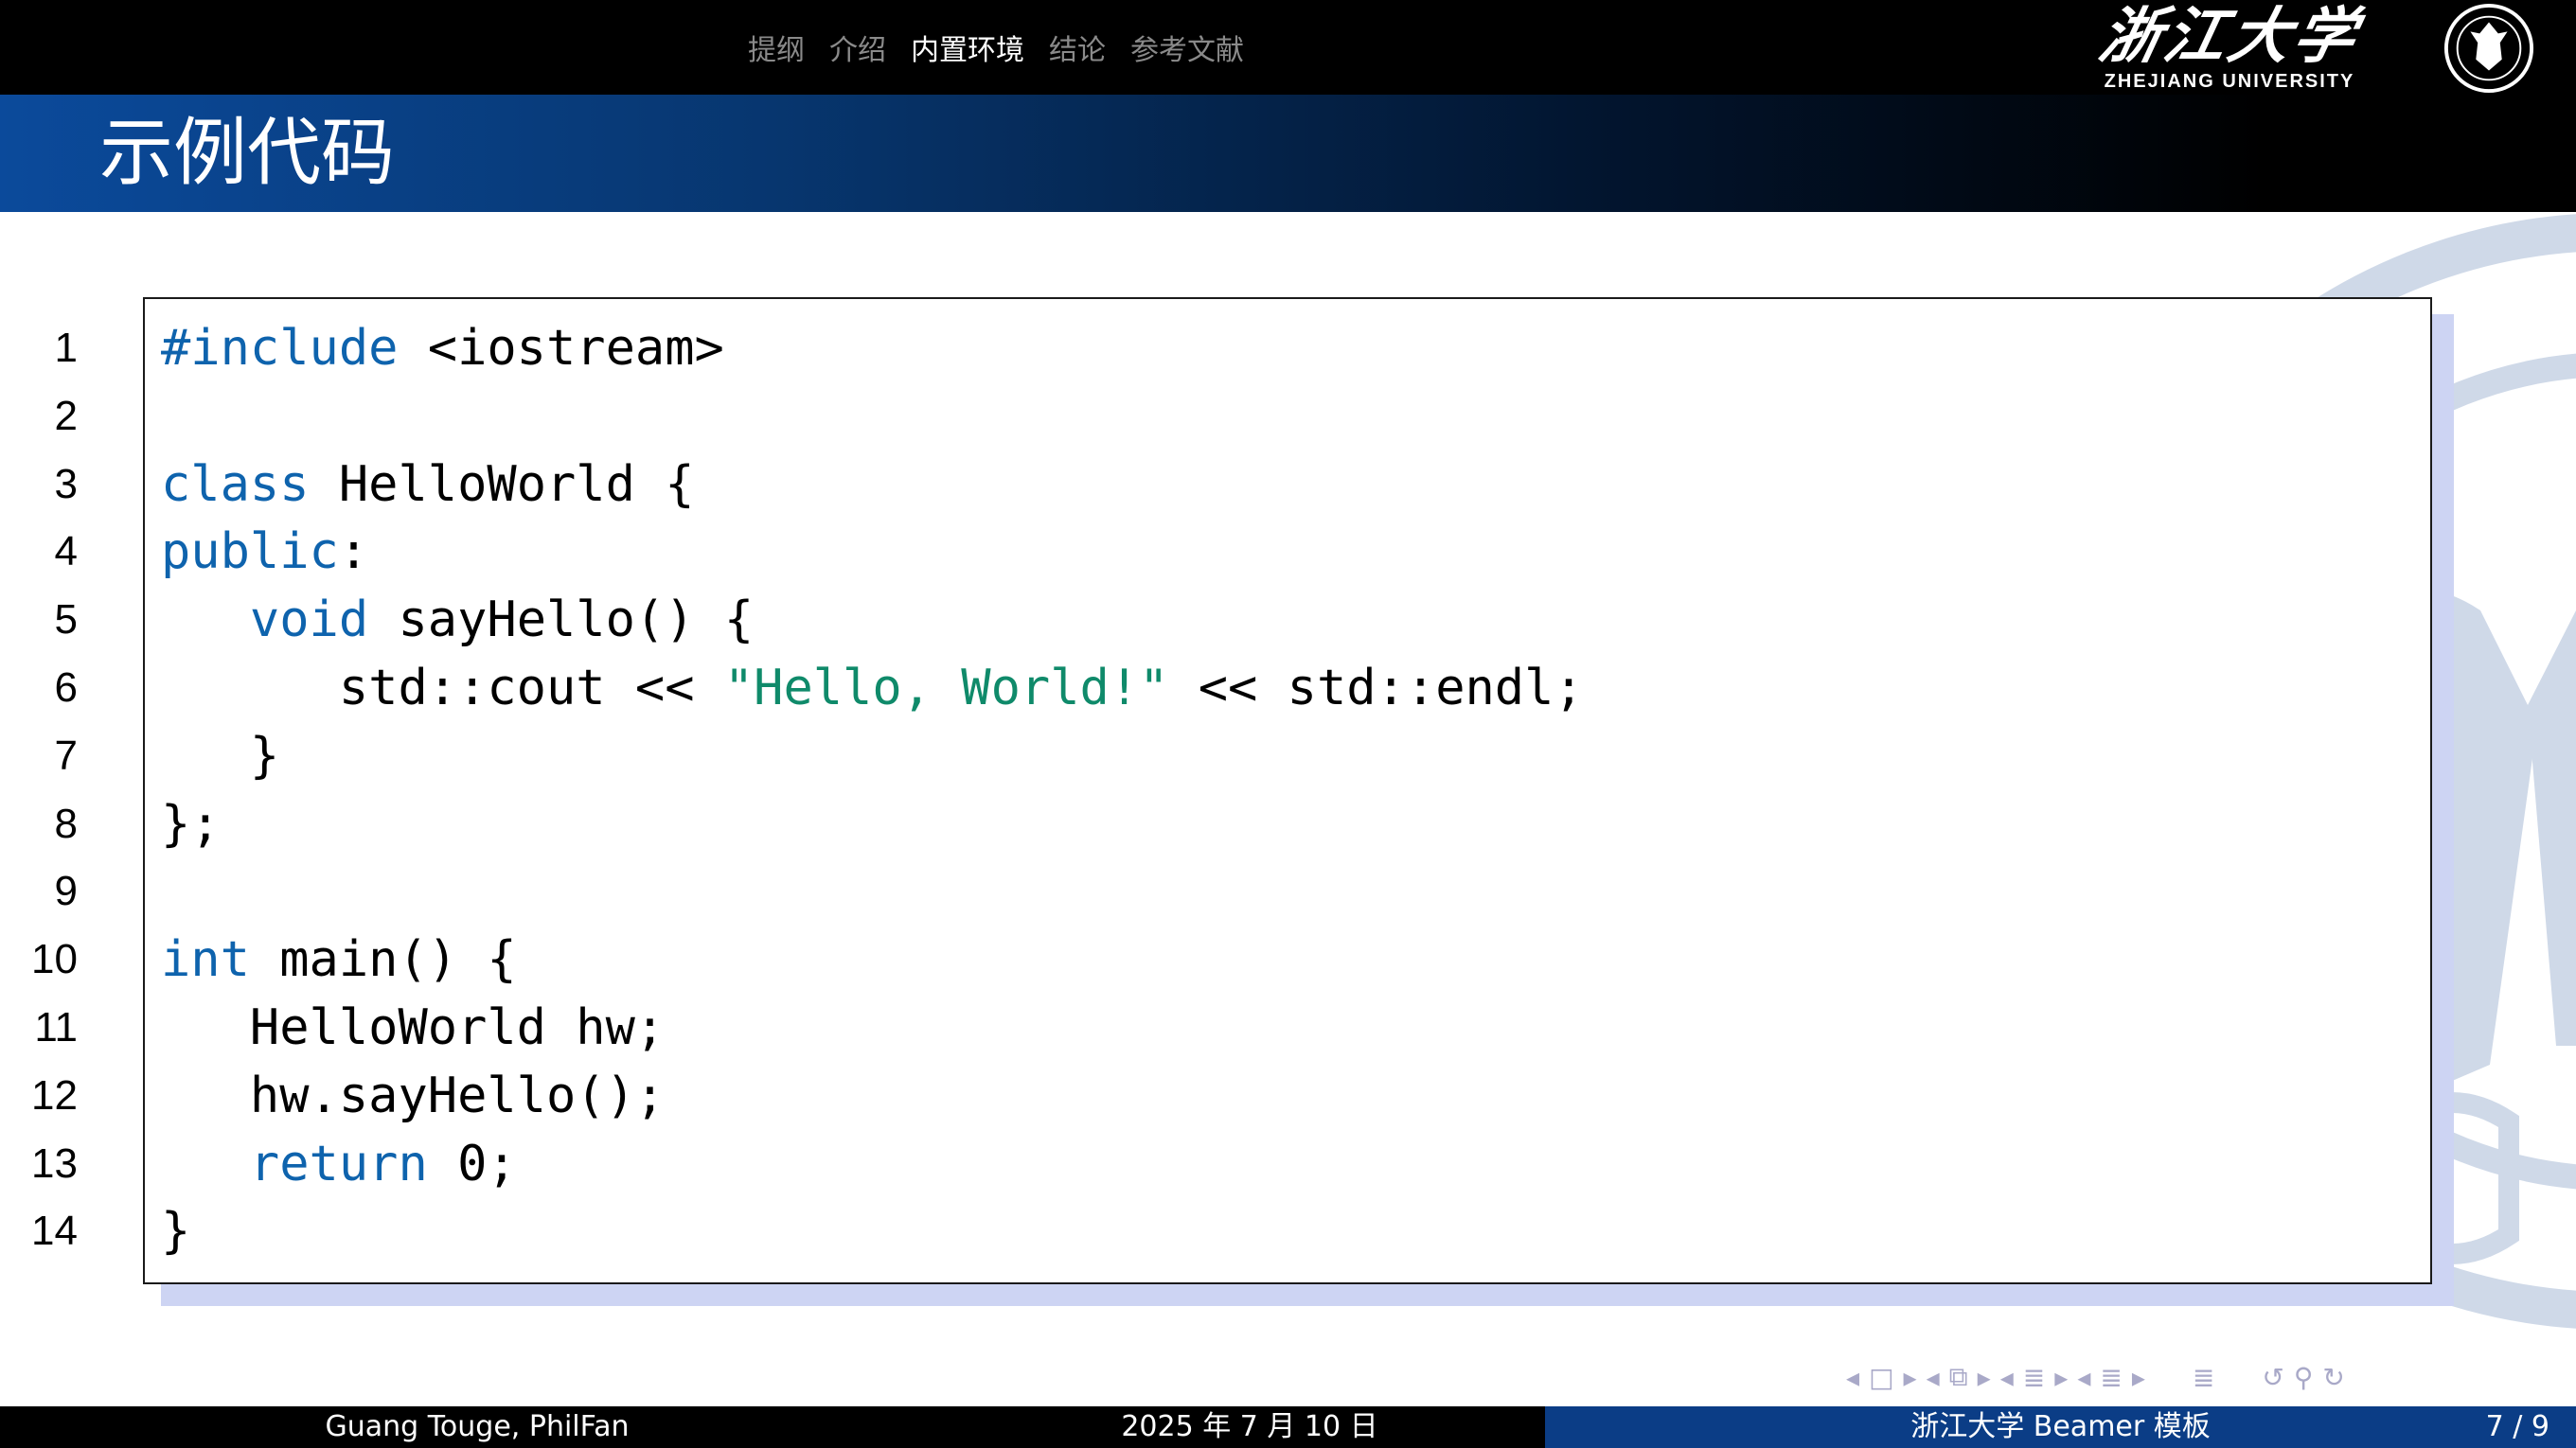  What do you see at coordinates (967, 47) in the screenshot?
I see `nav-section-item: 内置环境` at bounding box center [967, 47].